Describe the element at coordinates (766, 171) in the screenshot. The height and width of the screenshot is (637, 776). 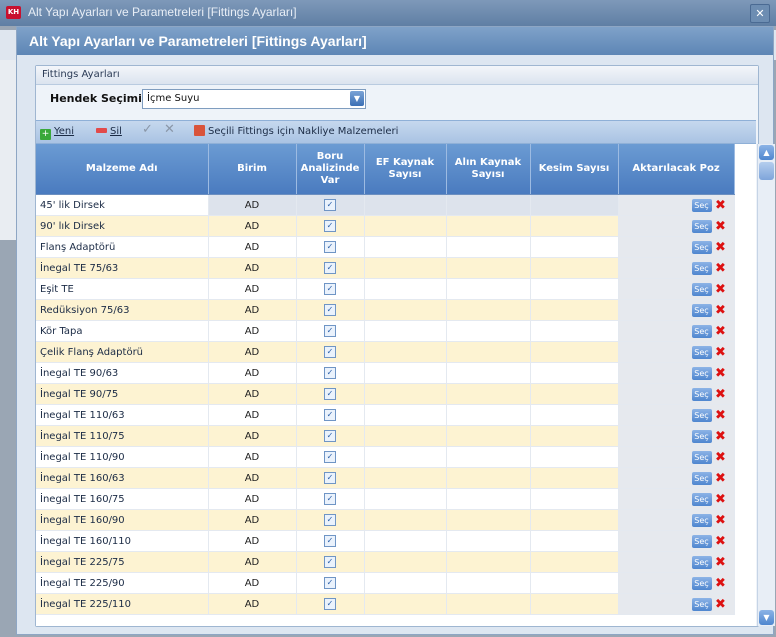
I see `scroll-thumb` at that location.